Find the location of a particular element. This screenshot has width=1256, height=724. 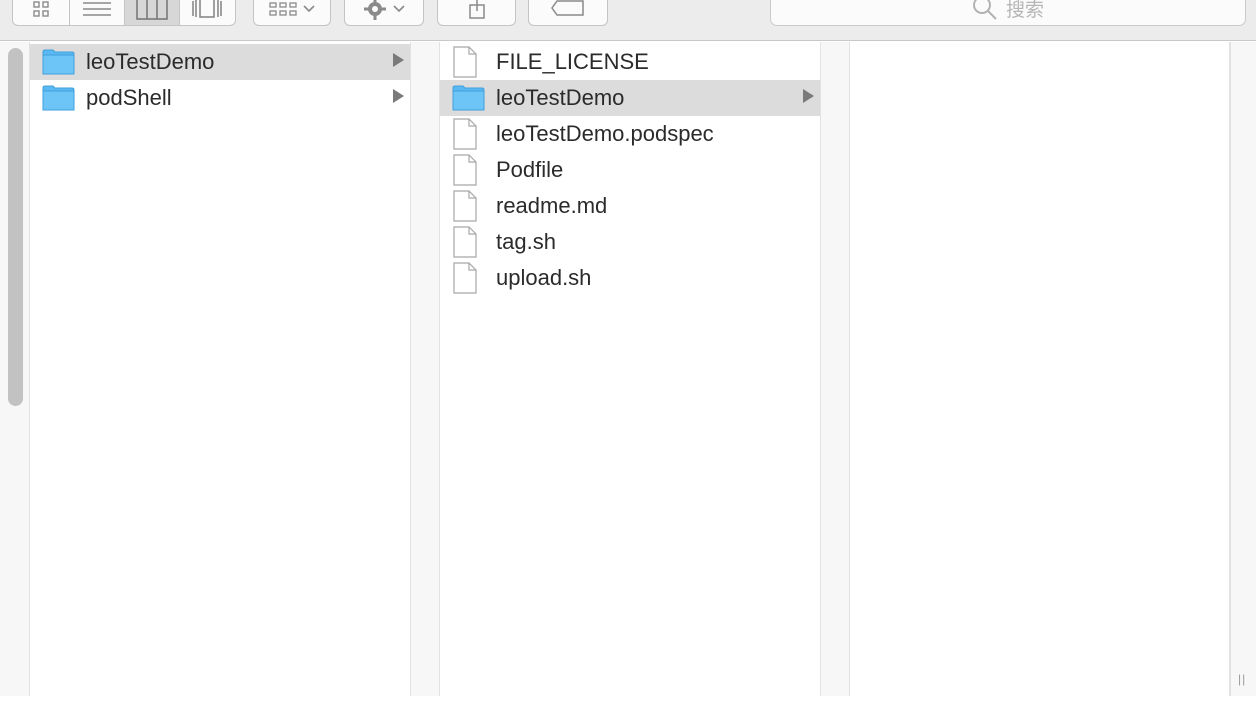

item-label: readme.md is located at coordinates (552, 205).